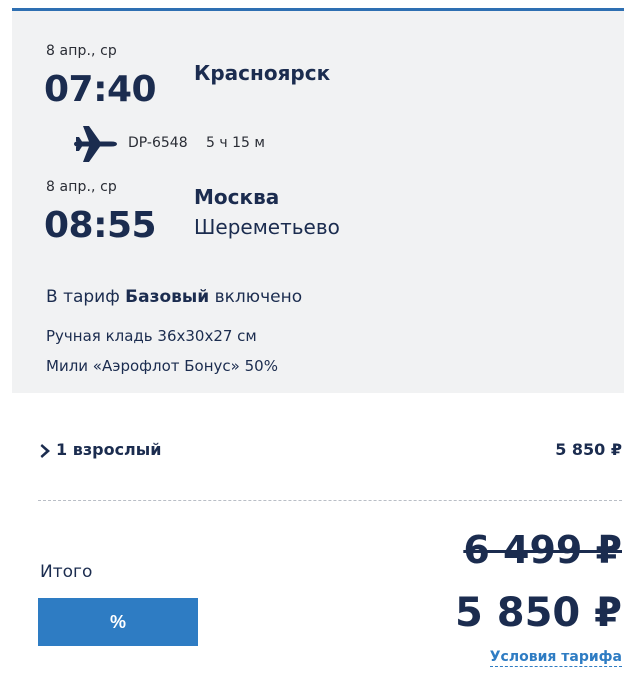 The width and height of the screenshot is (638, 685). I want to click on arrival-time: 08:55, so click(100, 225).